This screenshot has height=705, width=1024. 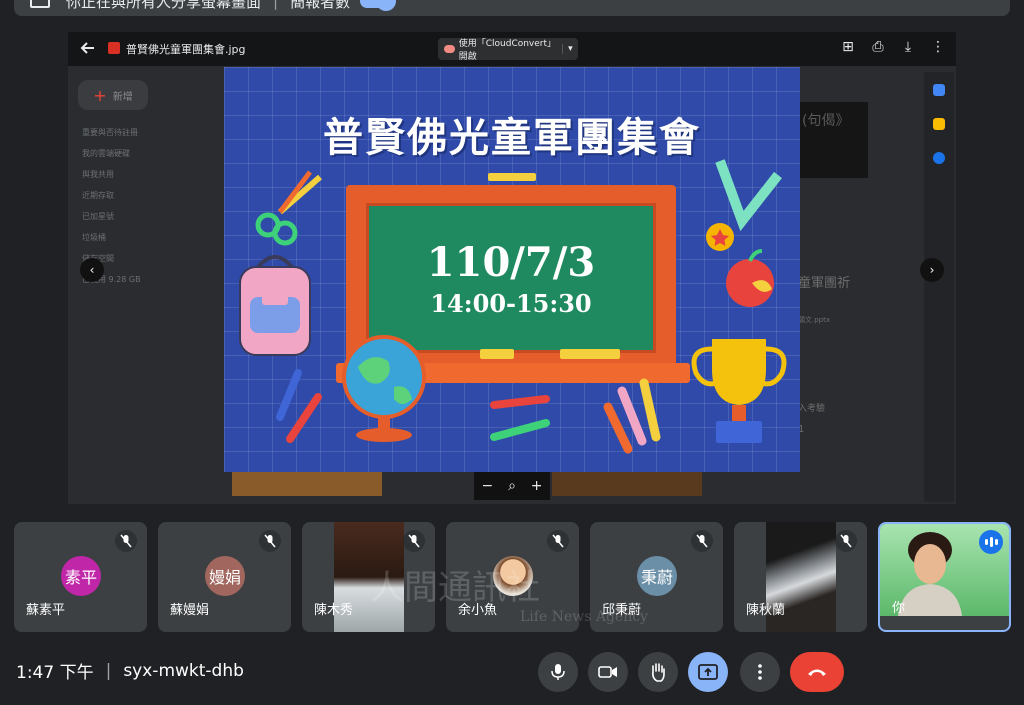 What do you see at coordinates (449, 49) in the screenshot?
I see `cloudconvert-icon` at bounding box center [449, 49].